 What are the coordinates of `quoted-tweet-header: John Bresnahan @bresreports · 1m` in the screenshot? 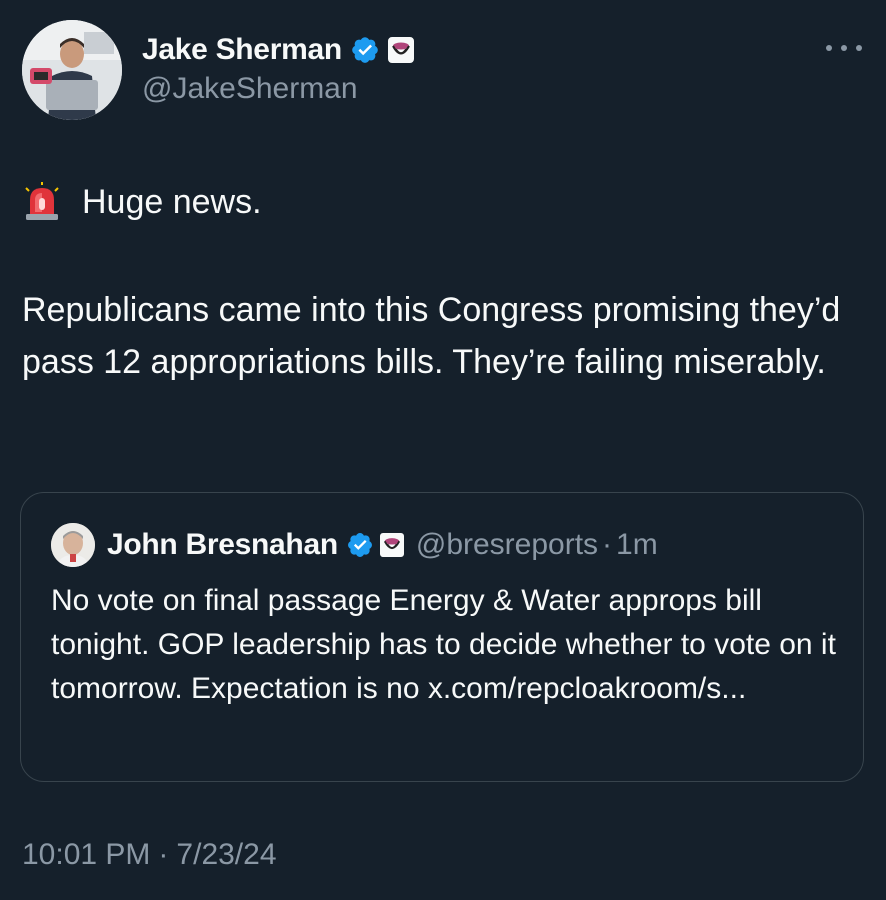 It's located at (354, 545).